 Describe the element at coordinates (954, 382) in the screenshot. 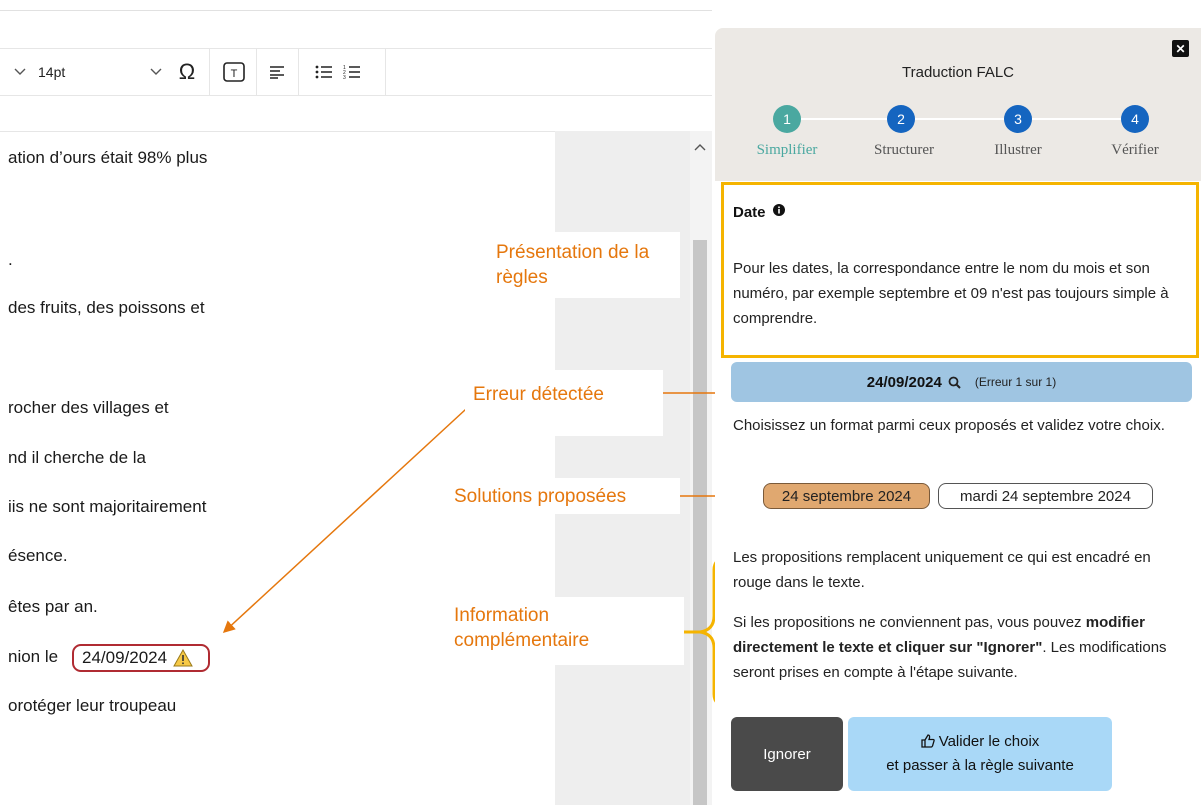

I see `search-icon` at that location.